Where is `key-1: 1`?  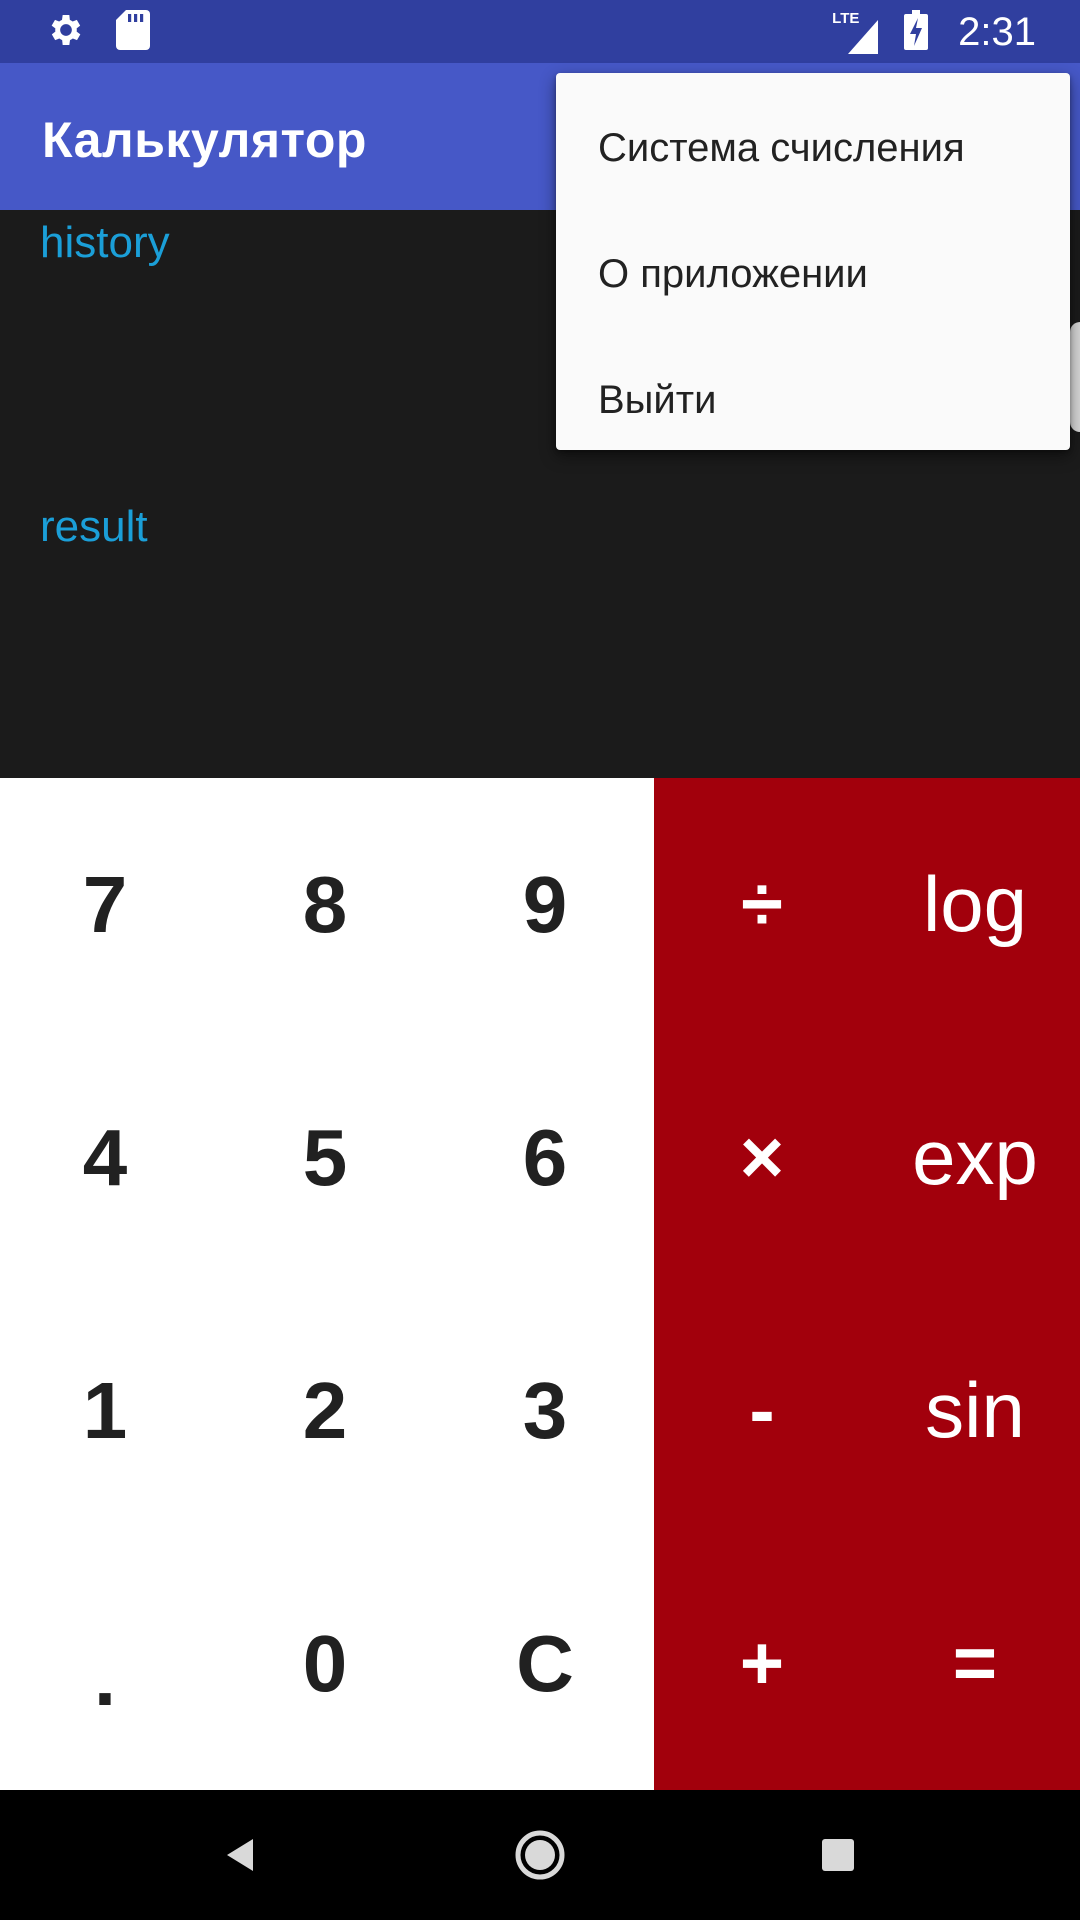
key-1: 1 is located at coordinates (105, 1410).